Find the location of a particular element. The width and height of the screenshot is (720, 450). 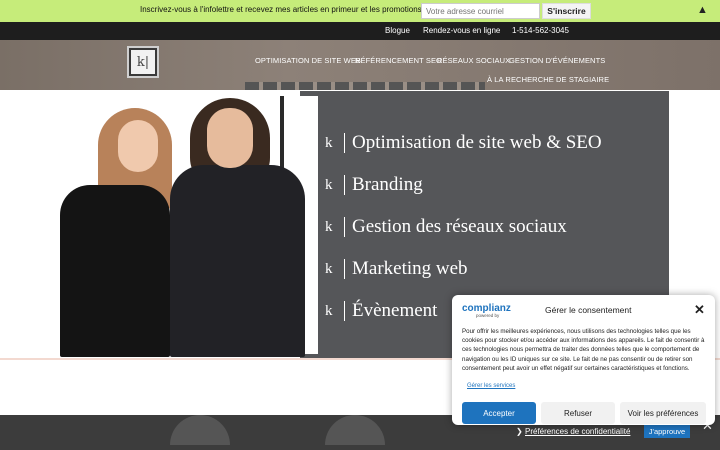

person-right-body is located at coordinates (237, 261).